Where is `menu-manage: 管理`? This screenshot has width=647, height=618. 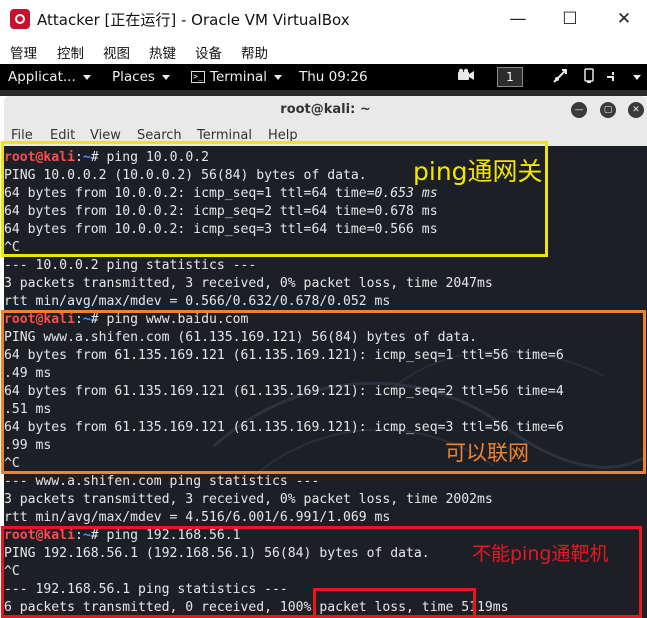 menu-manage: 管理 is located at coordinates (23, 52).